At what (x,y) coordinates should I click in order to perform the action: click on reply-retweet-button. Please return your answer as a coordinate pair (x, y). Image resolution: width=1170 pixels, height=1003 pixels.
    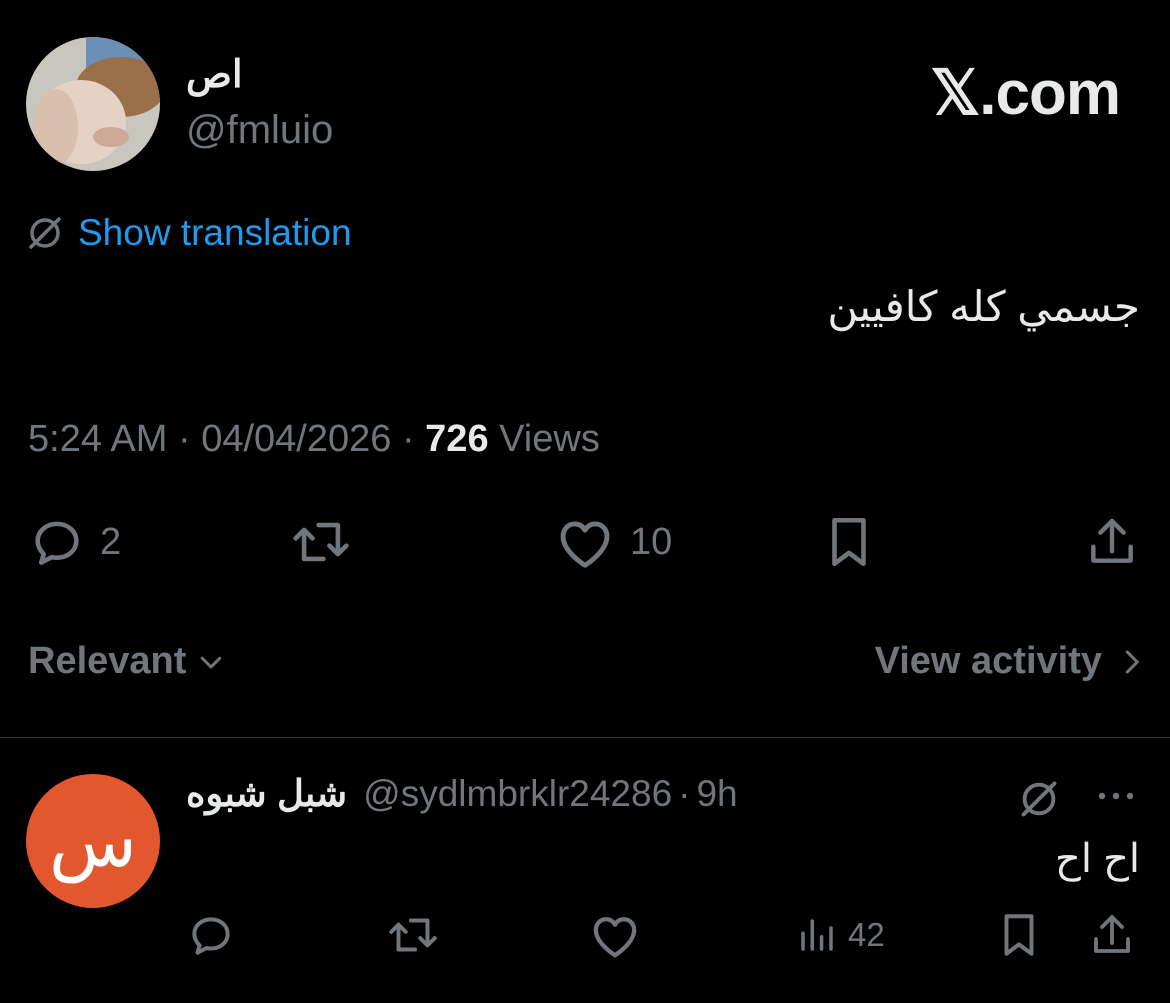
    Looking at the image, I should click on (413, 935).